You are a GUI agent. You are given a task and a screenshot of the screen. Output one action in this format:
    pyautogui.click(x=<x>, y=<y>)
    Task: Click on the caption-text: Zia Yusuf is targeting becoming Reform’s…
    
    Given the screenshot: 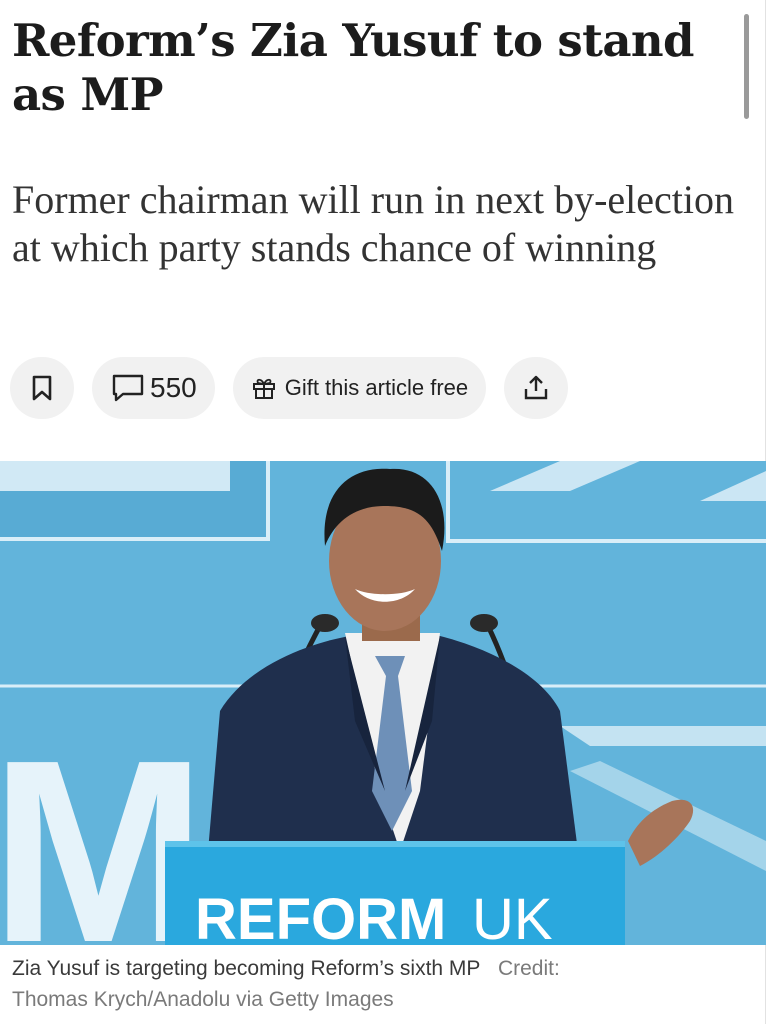 What is the action you would take?
    pyautogui.click(x=246, y=968)
    